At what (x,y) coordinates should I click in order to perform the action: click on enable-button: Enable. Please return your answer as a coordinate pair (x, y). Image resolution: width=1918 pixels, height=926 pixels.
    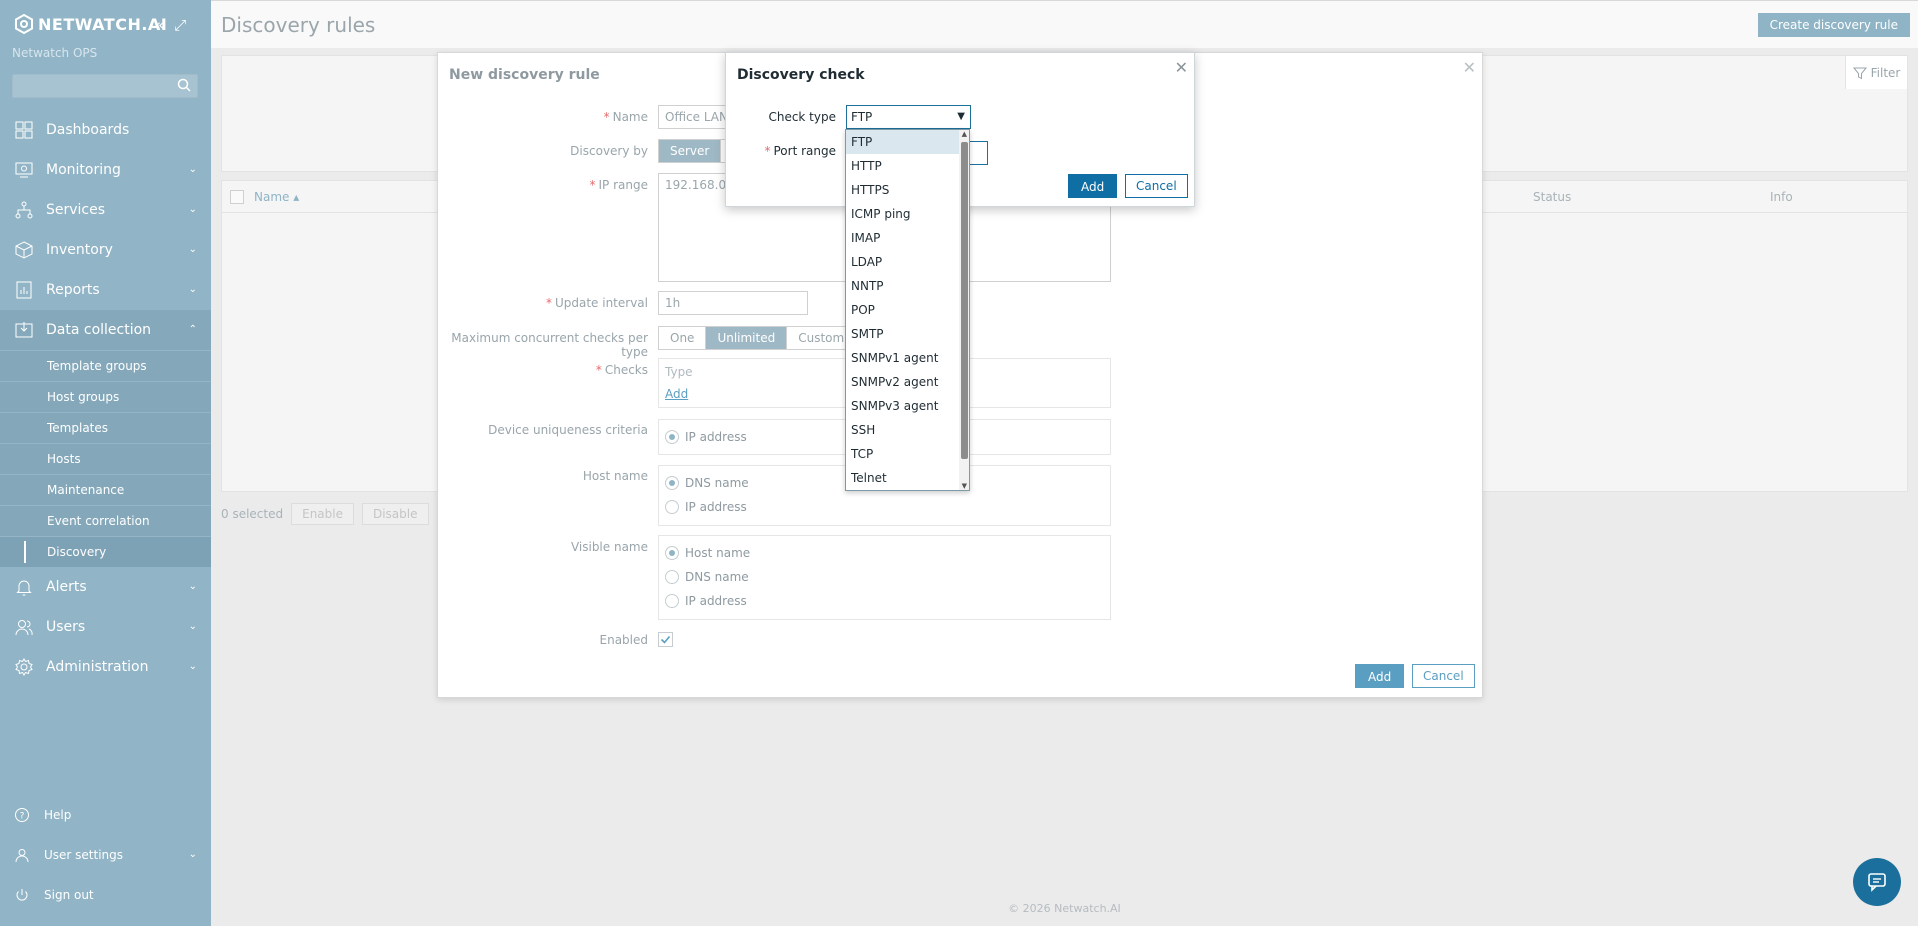
    Looking at the image, I should click on (322, 514).